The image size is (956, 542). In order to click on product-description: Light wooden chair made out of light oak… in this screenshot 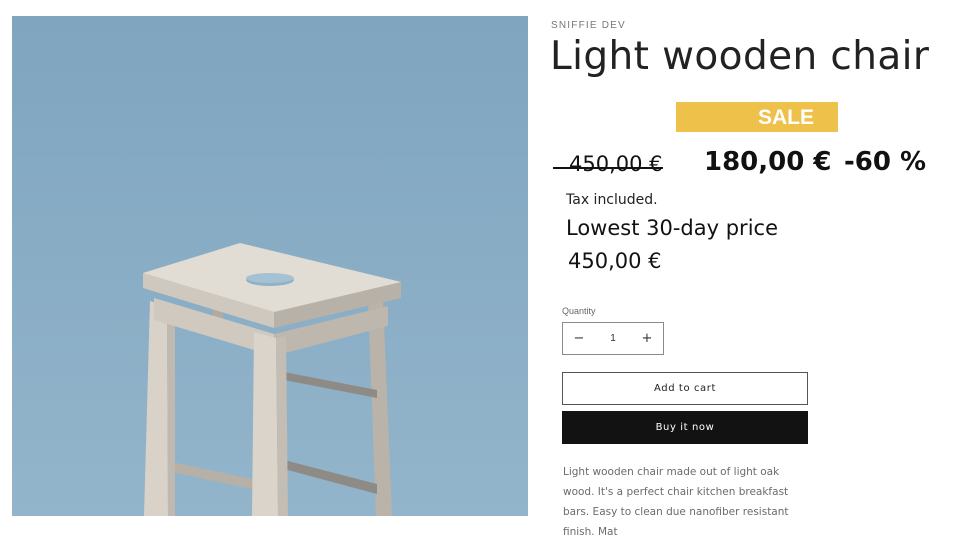, I will do `click(676, 502)`.